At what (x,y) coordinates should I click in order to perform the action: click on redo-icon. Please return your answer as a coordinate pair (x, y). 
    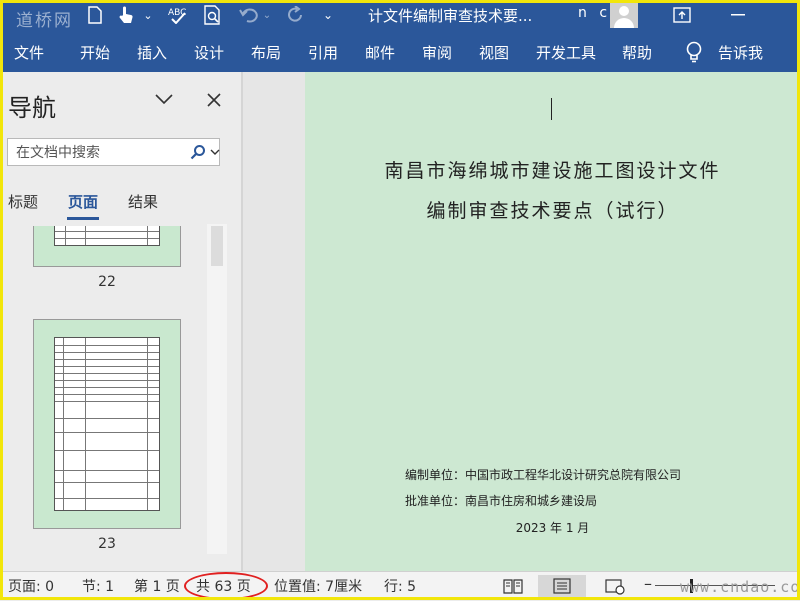
    Looking at the image, I should click on (296, 15).